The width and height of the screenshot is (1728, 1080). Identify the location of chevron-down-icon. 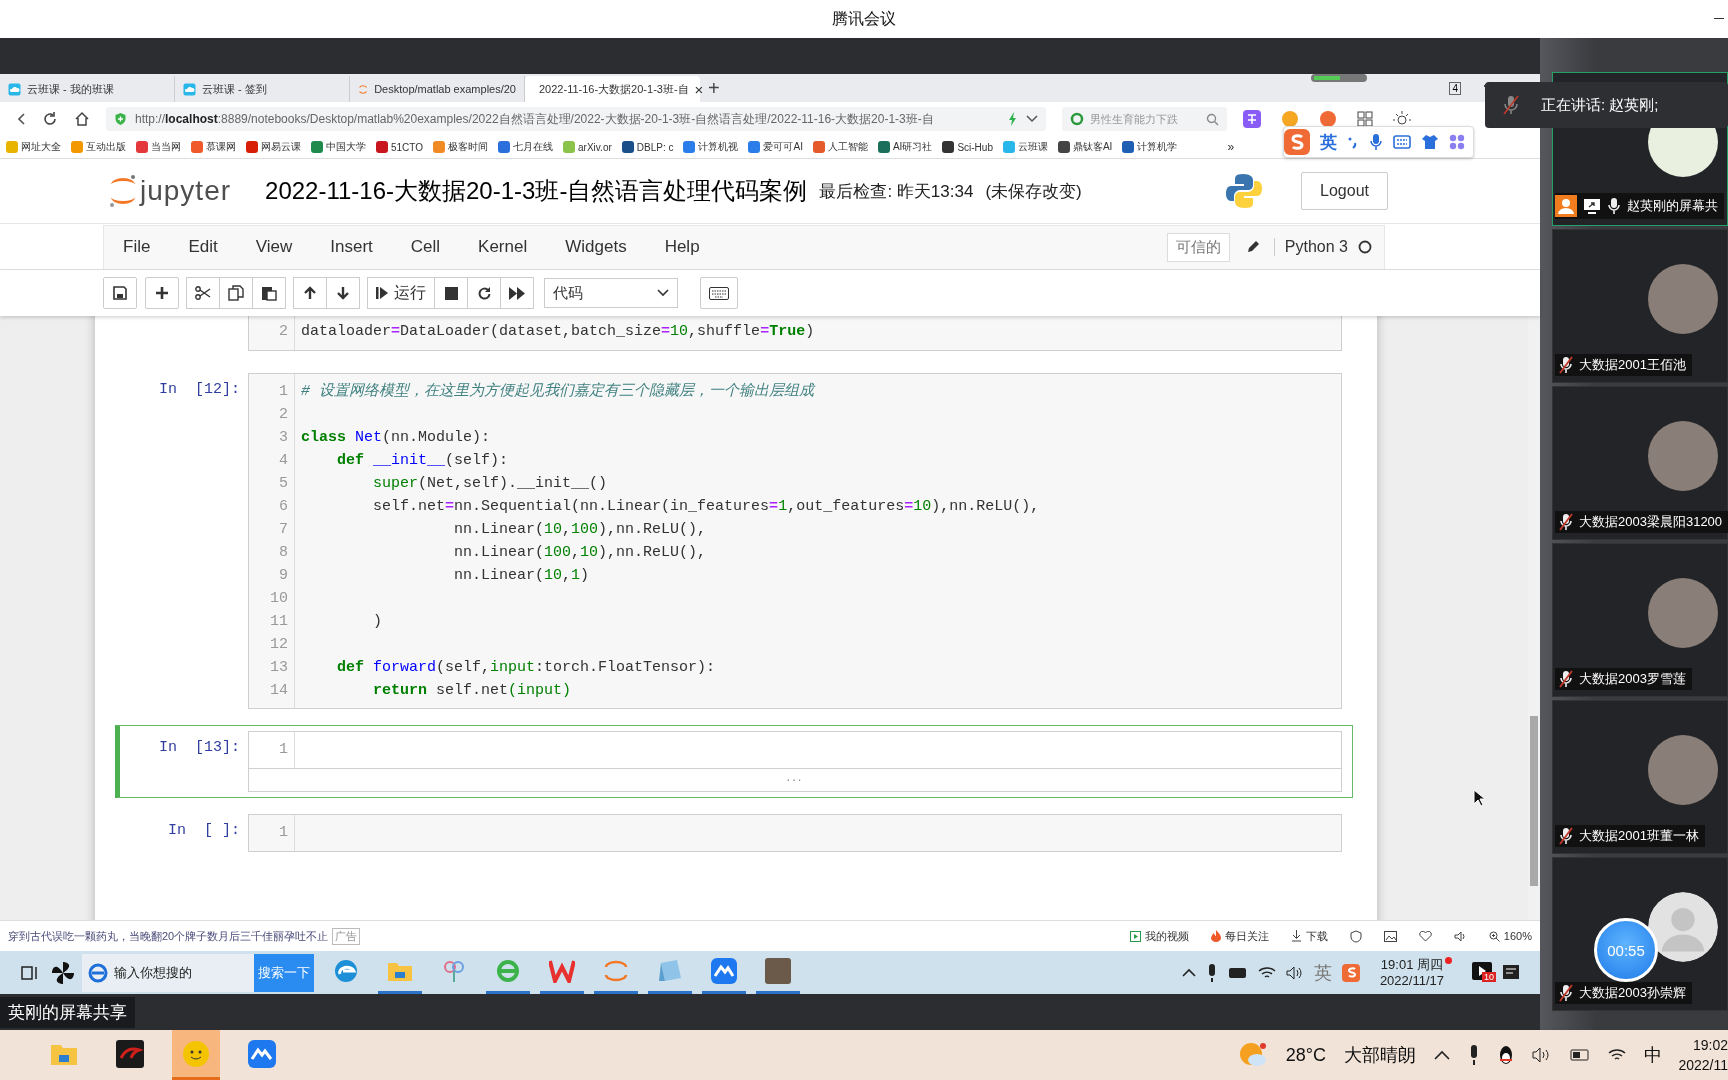
(1032, 119).